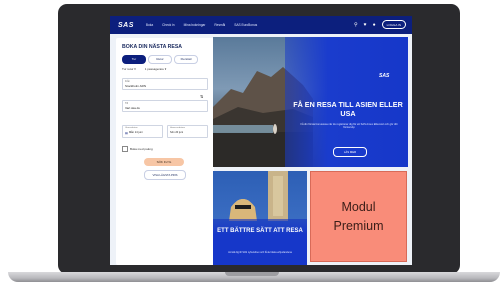  Describe the element at coordinates (125, 149) in the screenshot. I see `bonus-checkbox` at that location.